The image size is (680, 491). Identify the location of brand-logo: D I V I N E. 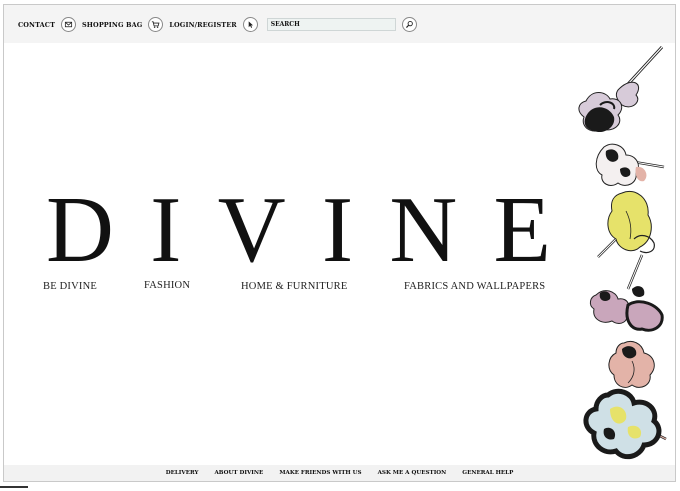
(298, 230).